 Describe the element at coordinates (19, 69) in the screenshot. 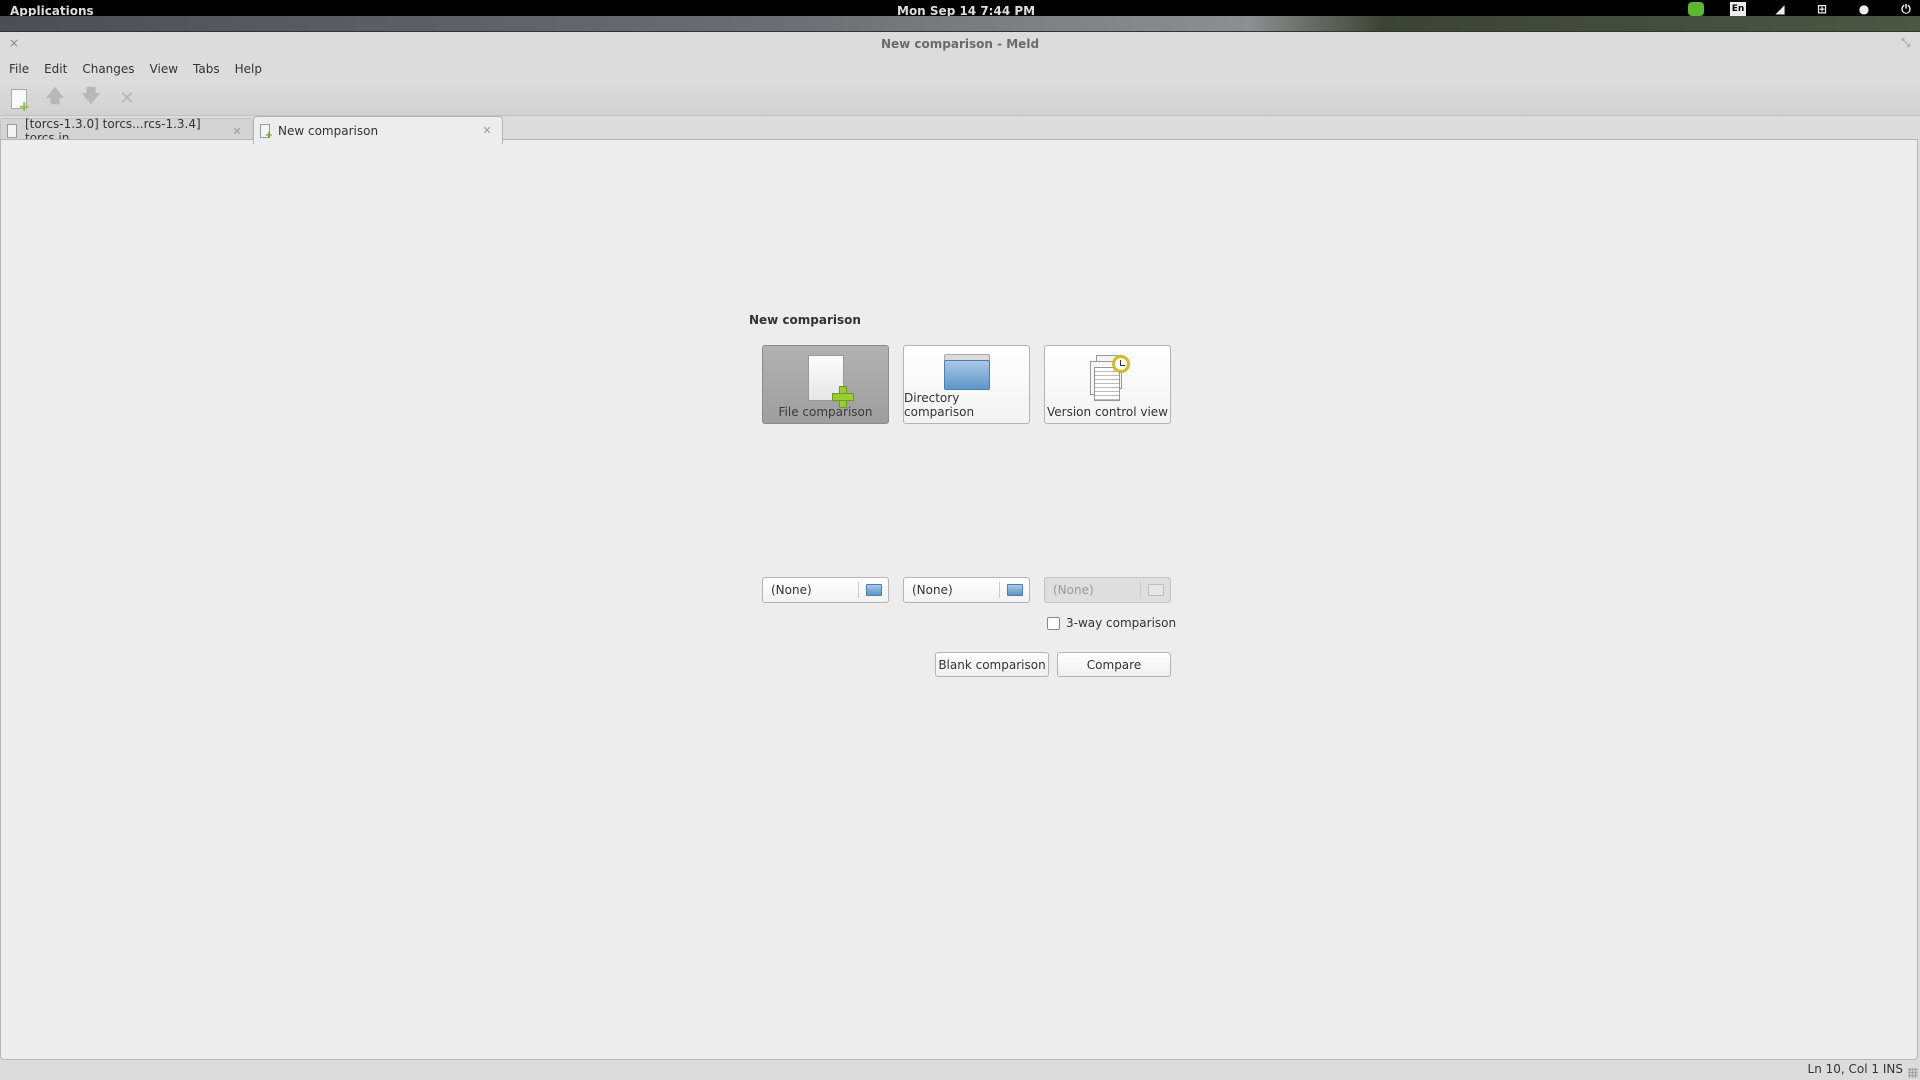

I see `menu-file: File` at that location.